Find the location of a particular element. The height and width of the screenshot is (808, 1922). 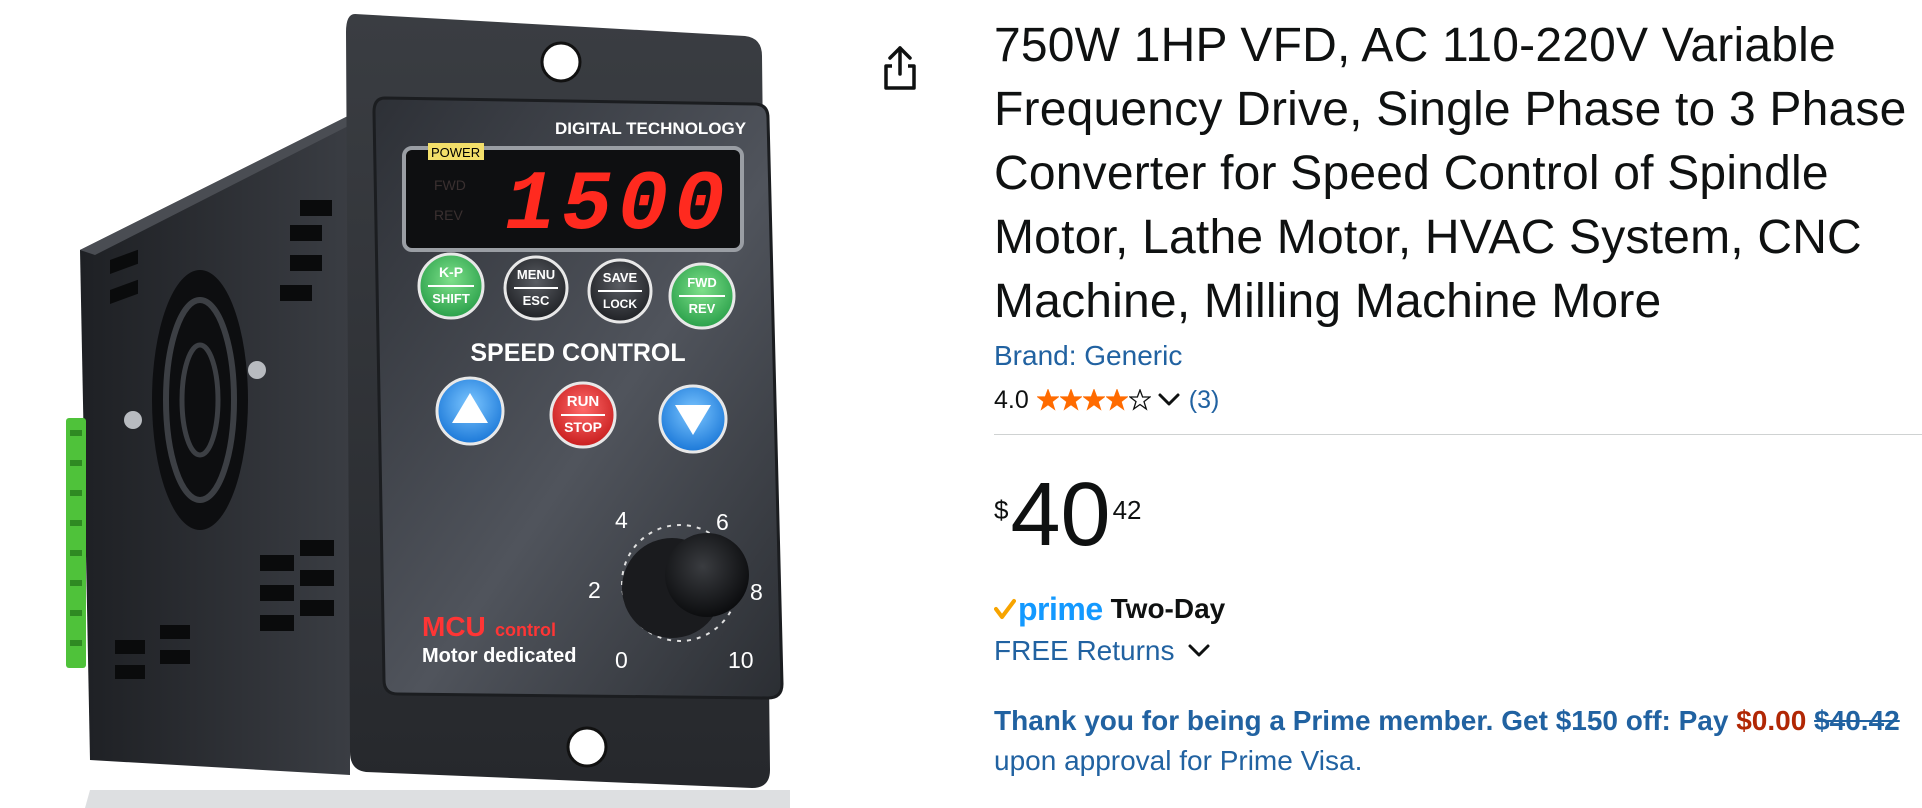

save-lock-button: SAVE LOCK is located at coordinates (620, 291).